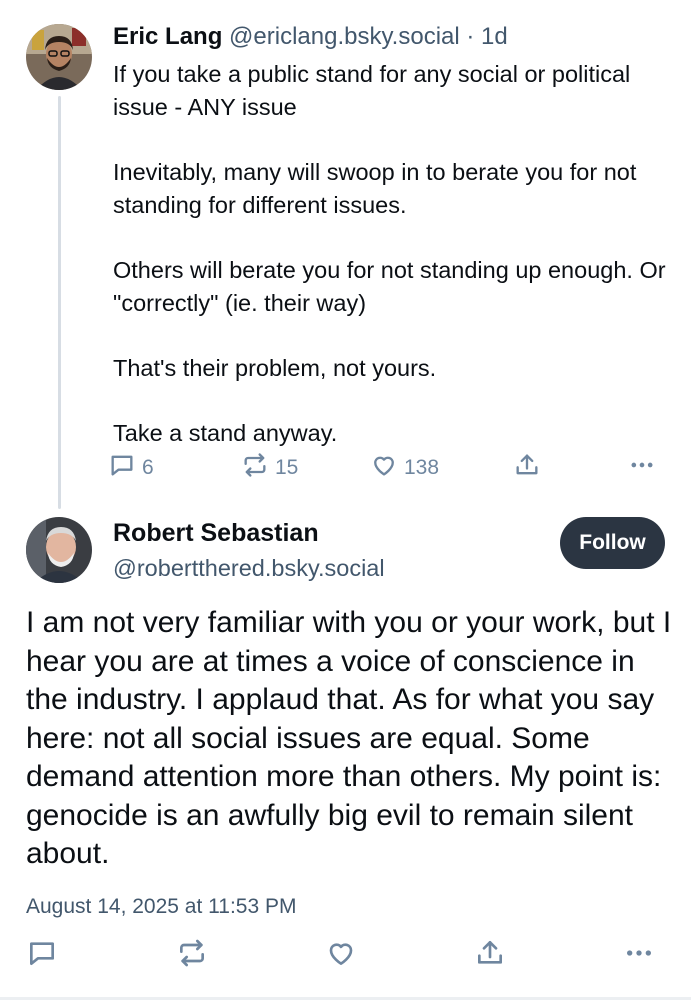 The image size is (691, 1000). I want to click on reply-count: 6, so click(148, 467).